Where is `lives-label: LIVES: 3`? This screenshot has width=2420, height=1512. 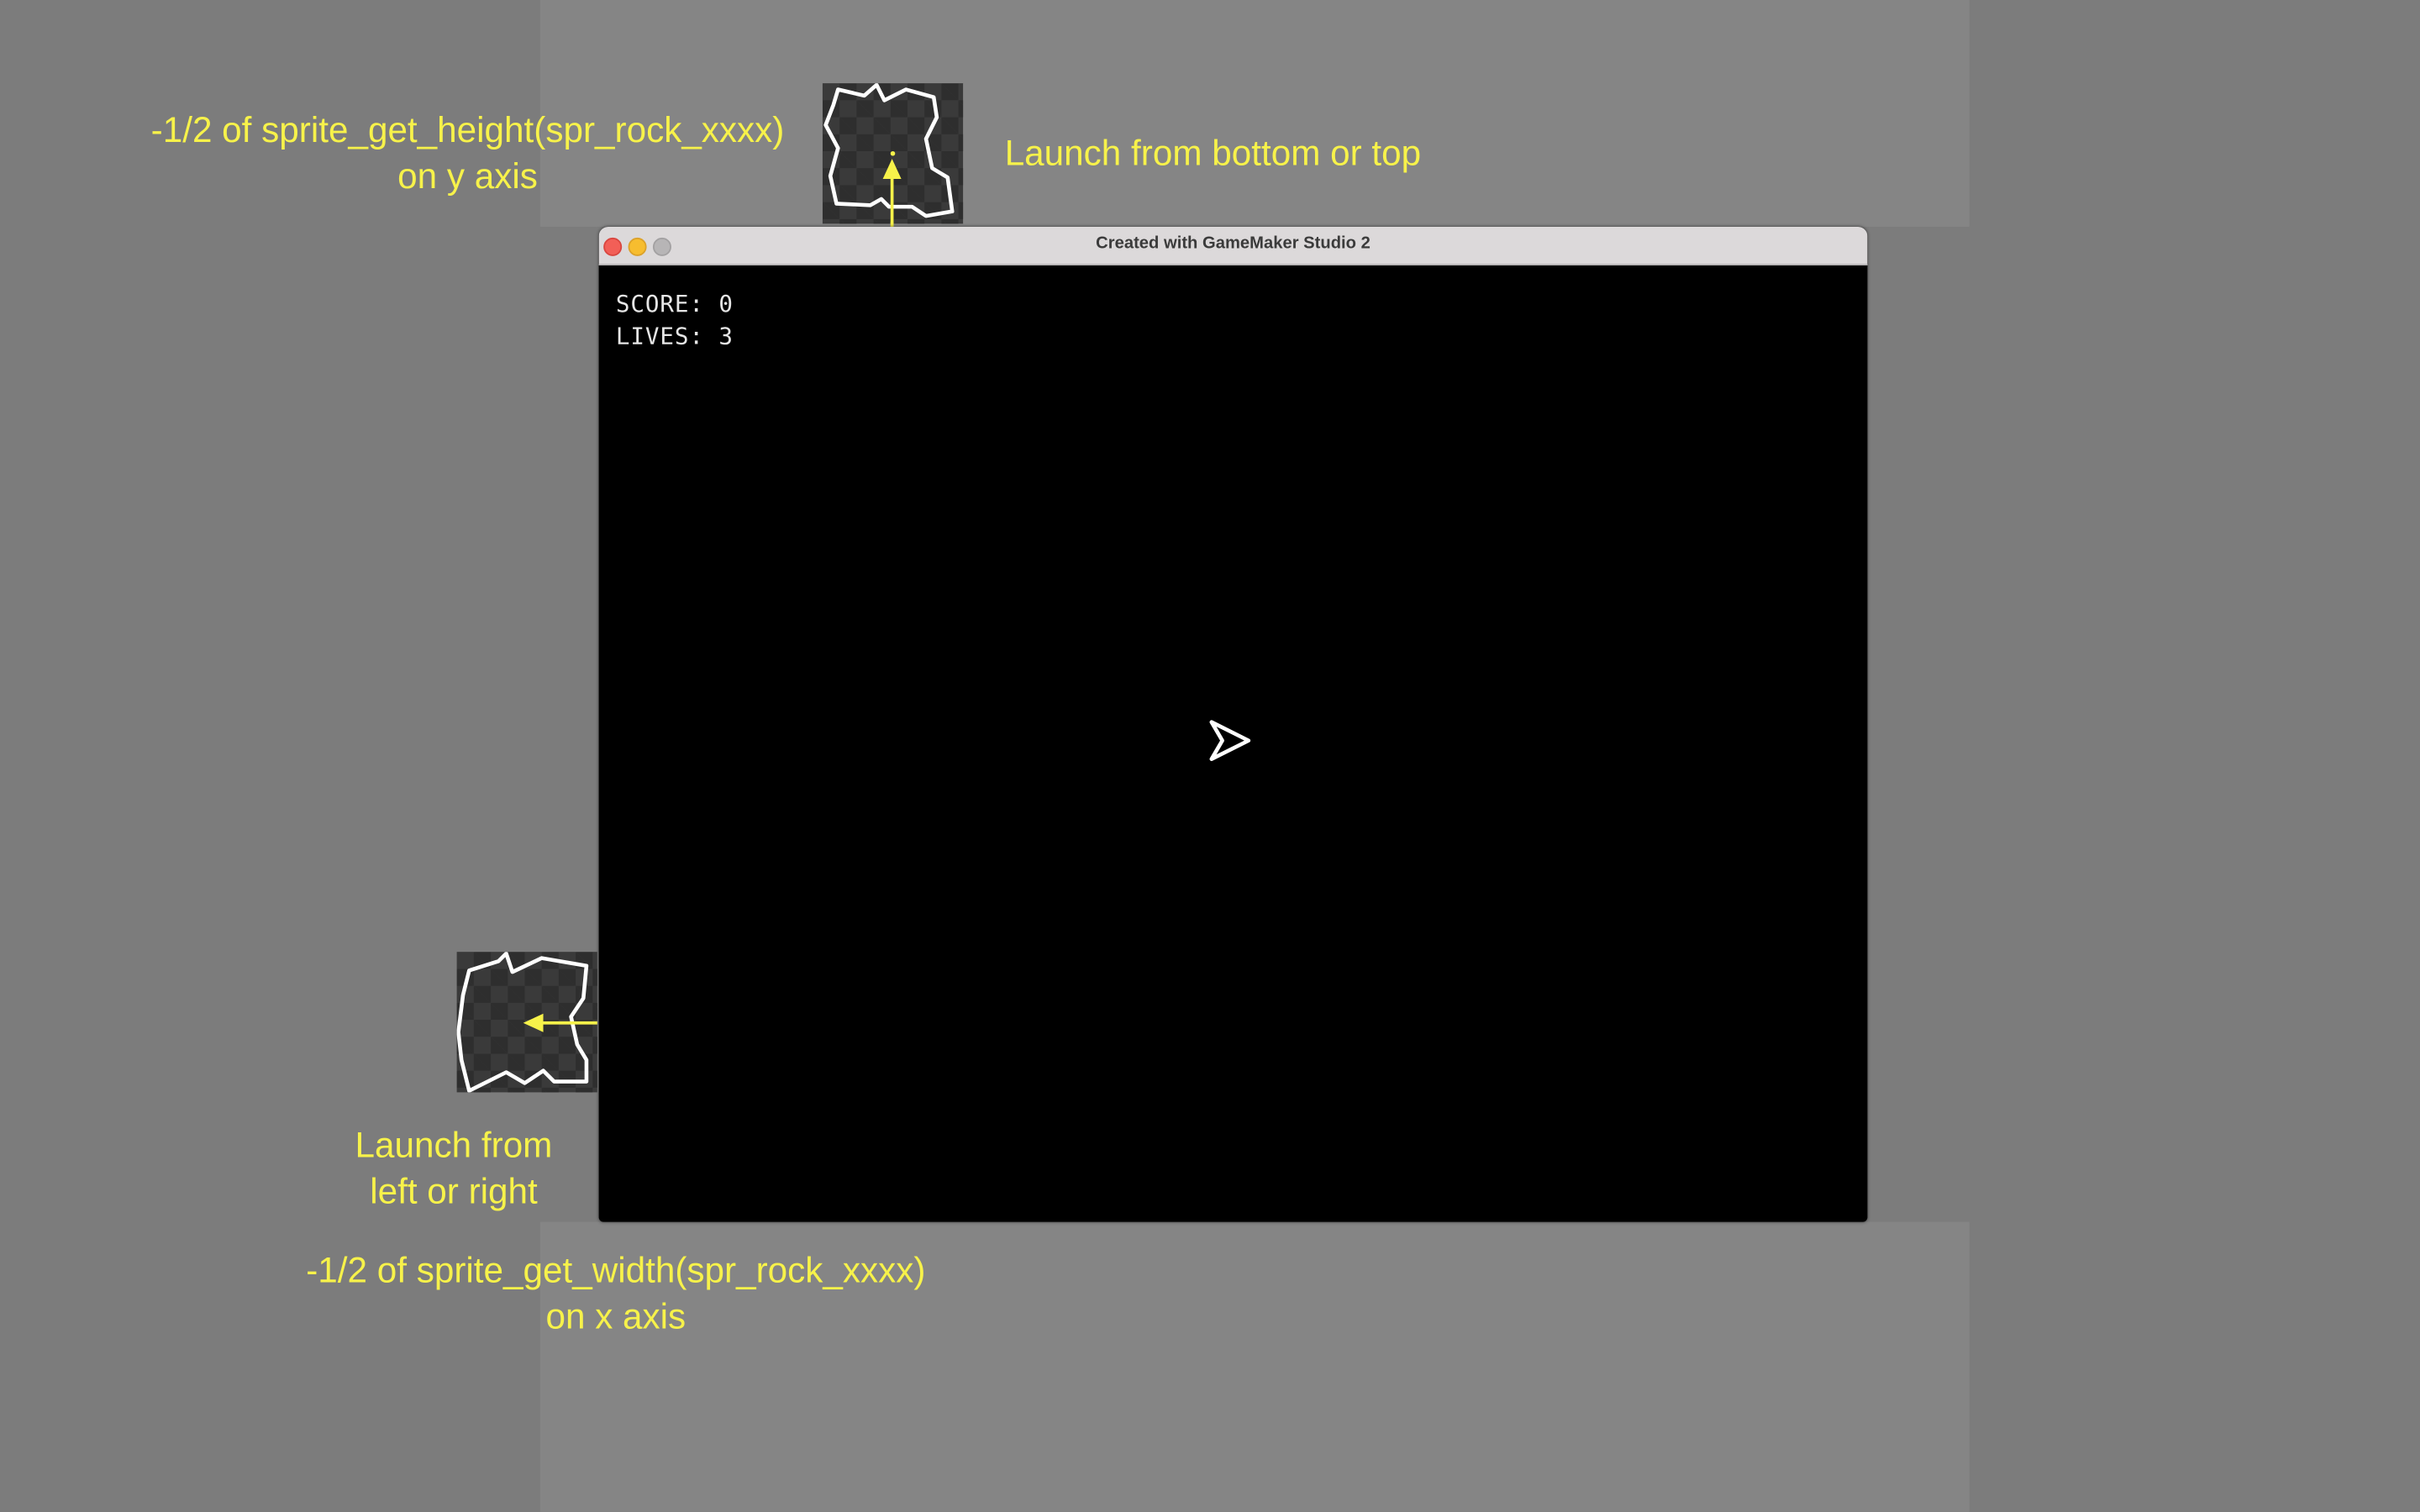 lives-label: LIVES: 3 is located at coordinates (674, 336).